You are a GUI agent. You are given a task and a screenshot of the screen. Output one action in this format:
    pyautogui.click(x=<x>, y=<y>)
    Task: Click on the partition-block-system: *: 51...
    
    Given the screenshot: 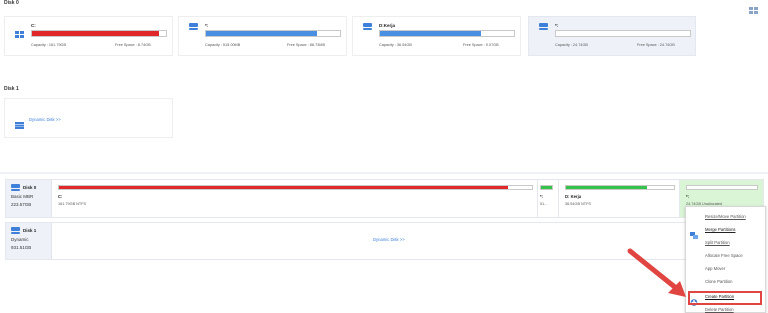 What is the action you would take?
    pyautogui.click(x=548, y=198)
    